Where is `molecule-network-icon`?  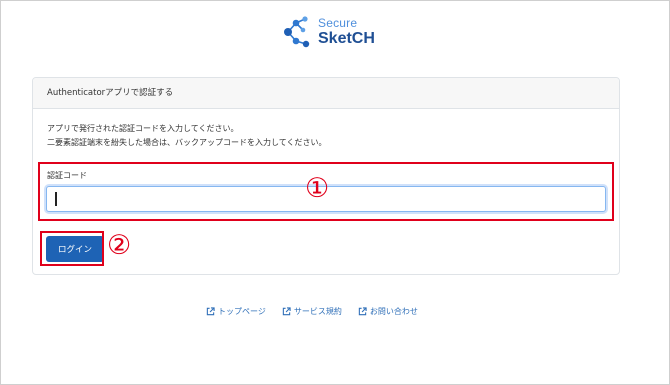
molecule-network-icon is located at coordinates (297, 32).